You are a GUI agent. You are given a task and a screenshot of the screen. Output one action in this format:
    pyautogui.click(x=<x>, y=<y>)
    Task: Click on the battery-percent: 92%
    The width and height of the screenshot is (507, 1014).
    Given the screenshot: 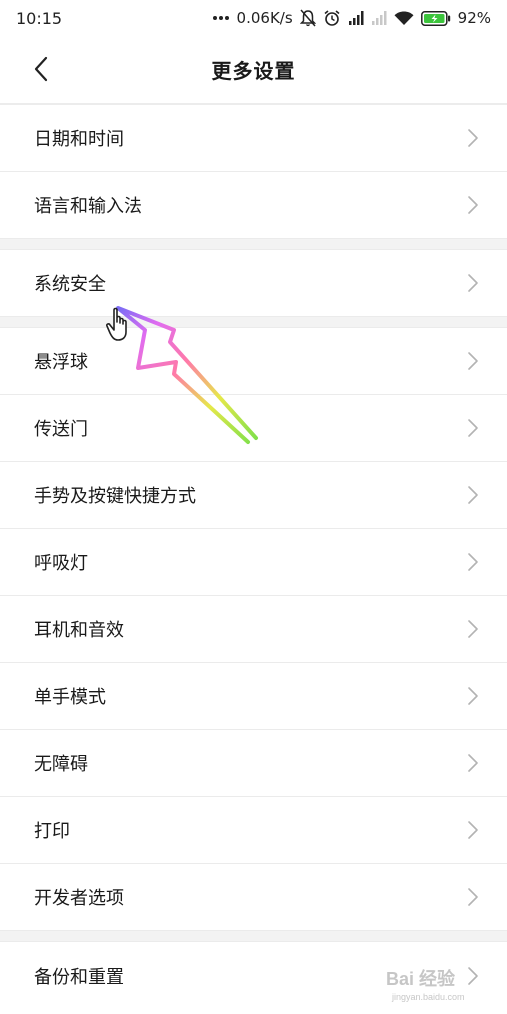 What is the action you would take?
    pyautogui.click(x=474, y=18)
    